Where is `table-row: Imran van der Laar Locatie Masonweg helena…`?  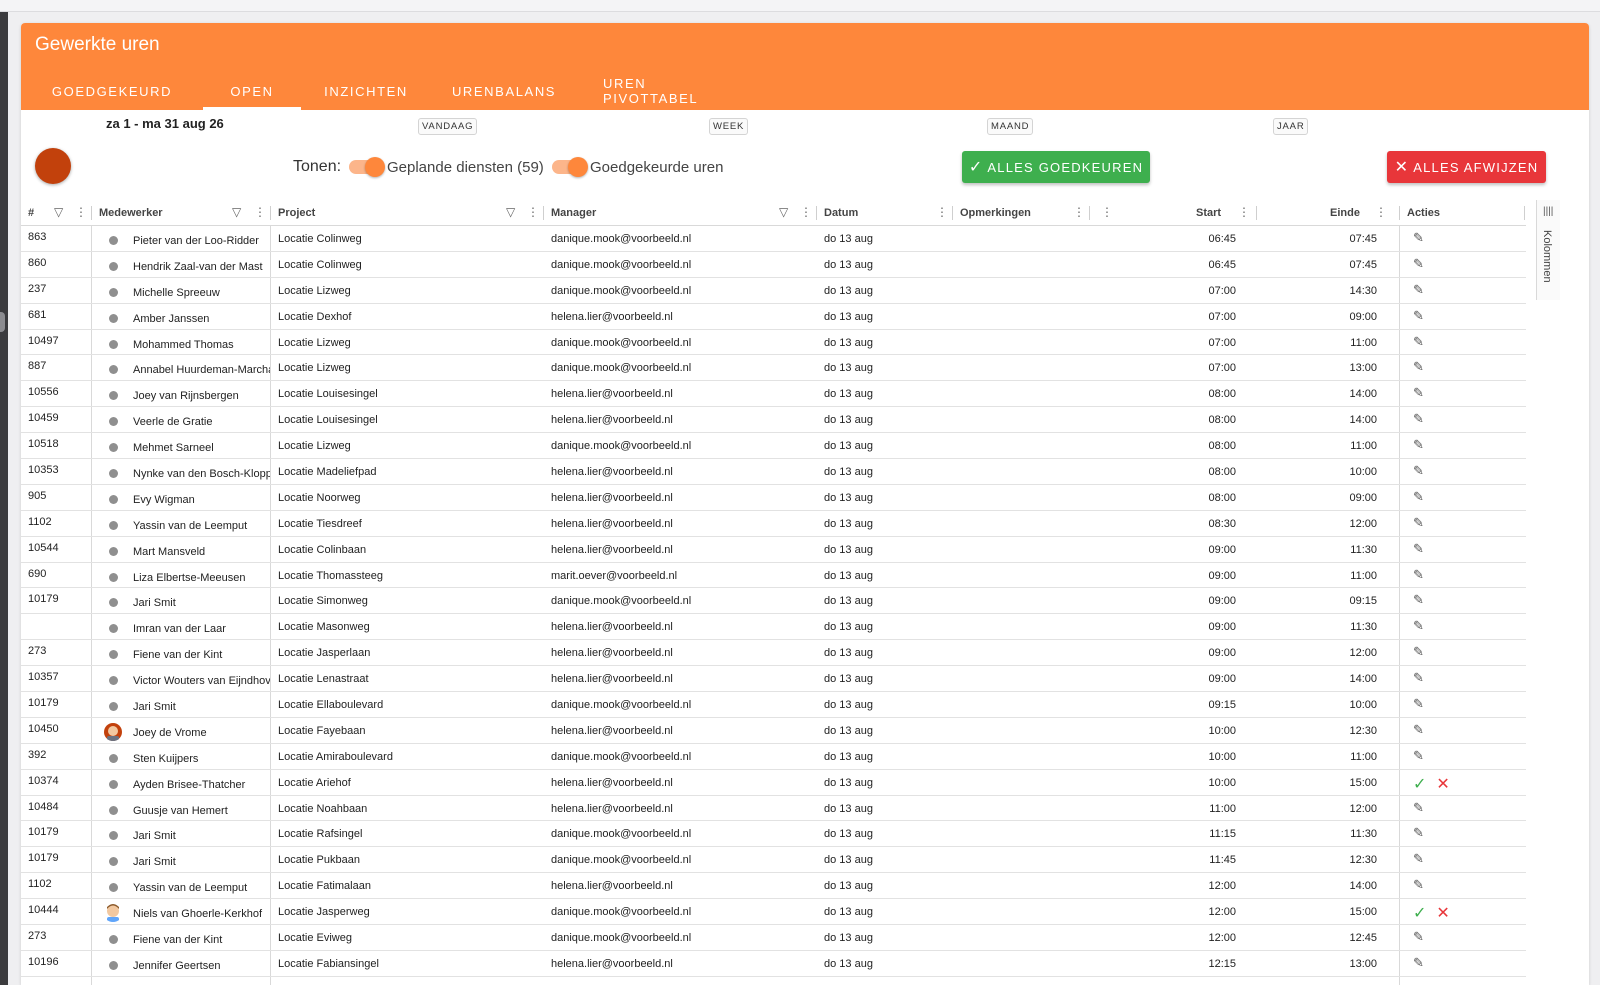 table-row: Imran van der Laar Locatie Masonweg helena… is located at coordinates (773, 627).